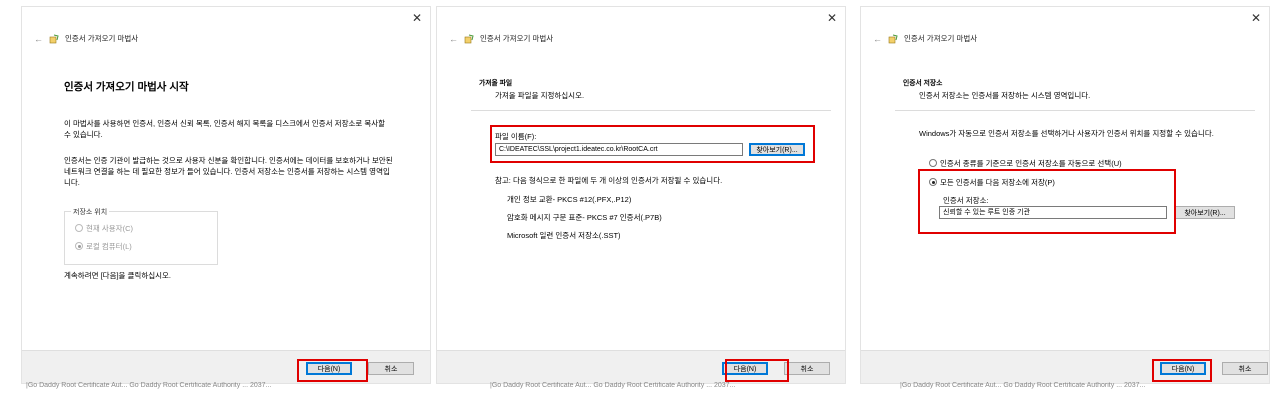  Describe the element at coordinates (923, 83) in the screenshot. I see `section-title: 인증서 저장소` at that location.